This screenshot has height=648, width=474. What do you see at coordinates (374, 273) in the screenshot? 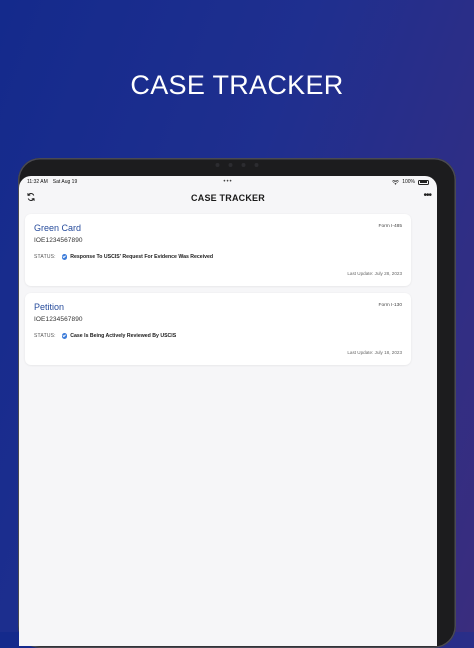
I see `last-update: Last Update: July 28, 2023` at bounding box center [374, 273].